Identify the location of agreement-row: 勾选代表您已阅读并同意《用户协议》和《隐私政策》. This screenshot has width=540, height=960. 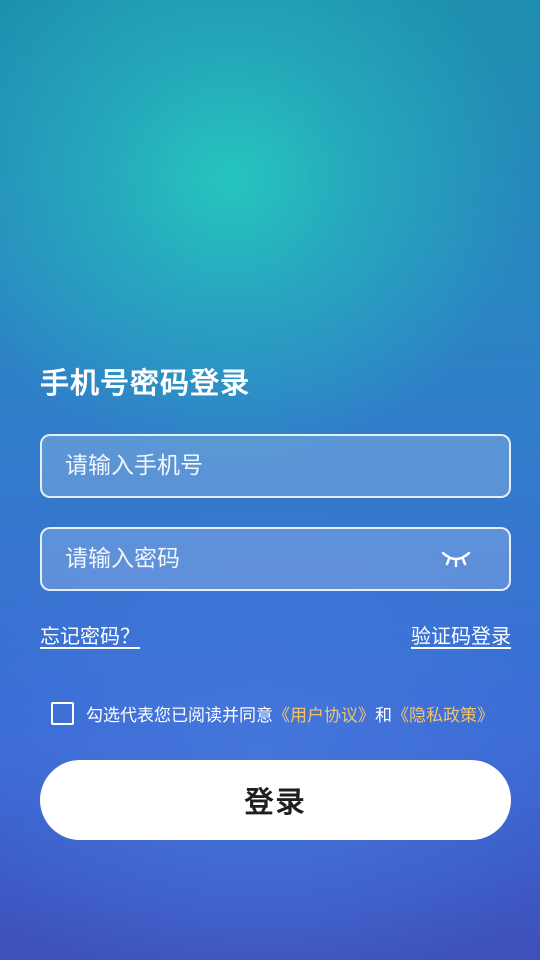
(272, 713).